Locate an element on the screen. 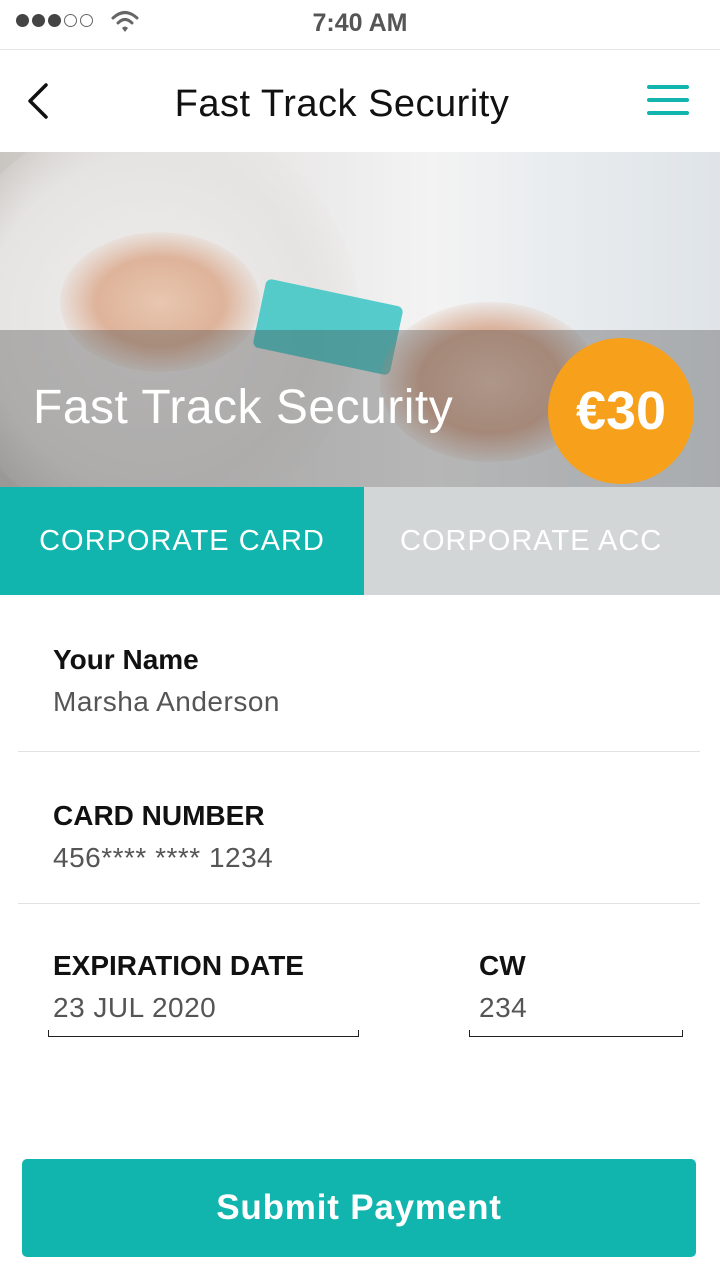 The height and width of the screenshot is (1281, 720). hero-title: Fast Track Security is located at coordinates (243, 407).